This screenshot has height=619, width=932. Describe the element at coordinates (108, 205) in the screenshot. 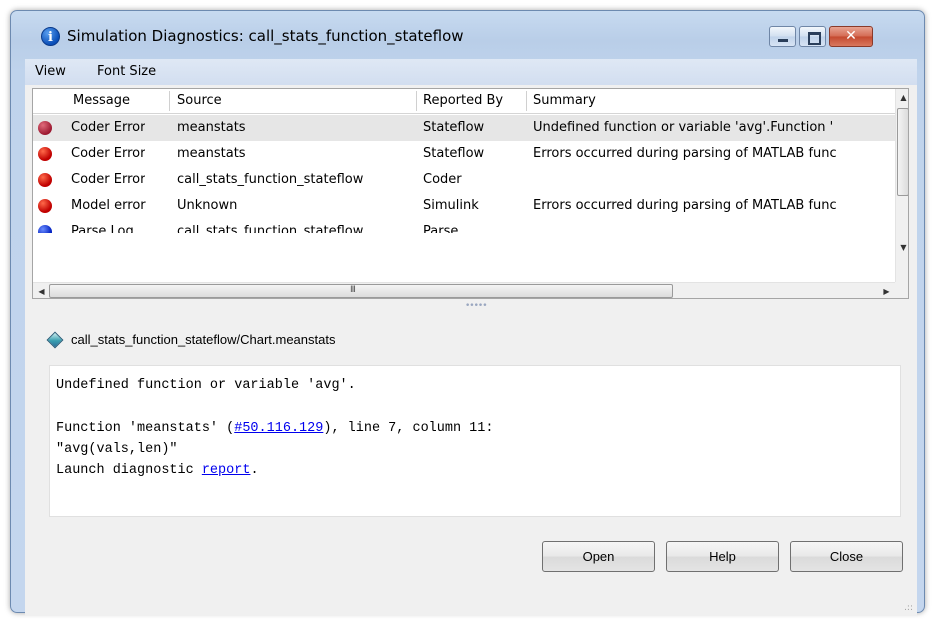

I see `row-message: Model error` at that location.